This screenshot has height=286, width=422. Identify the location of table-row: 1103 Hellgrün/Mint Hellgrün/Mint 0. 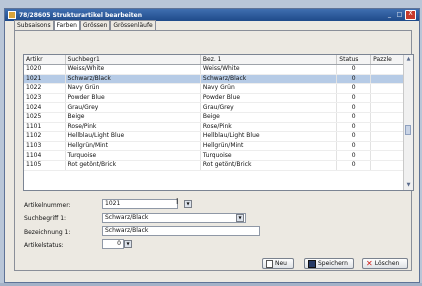
(214, 146).